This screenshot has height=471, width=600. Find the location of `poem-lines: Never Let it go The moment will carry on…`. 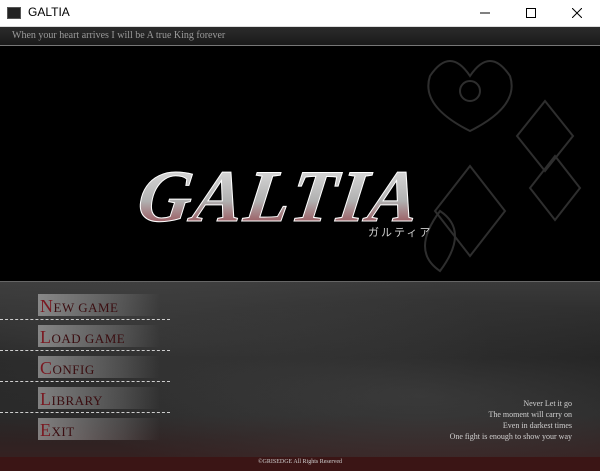

poem-lines: Never Let it go The moment will carry on… is located at coordinates (511, 420).